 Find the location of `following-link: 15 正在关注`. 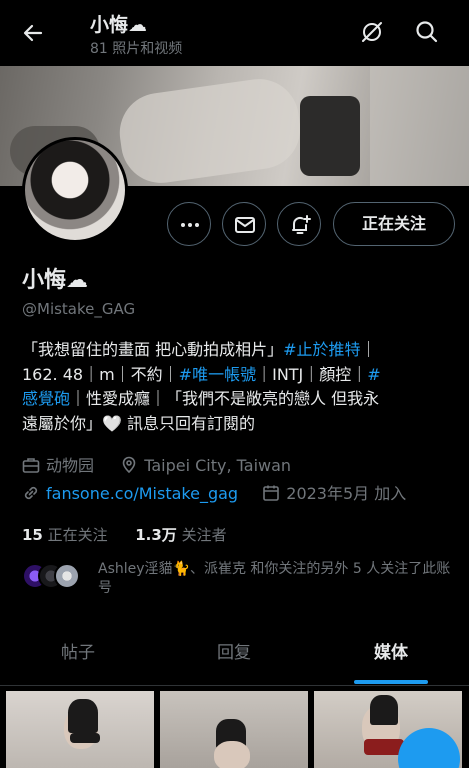

following-link: 15 正在关注 is located at coordinates (65, 535).